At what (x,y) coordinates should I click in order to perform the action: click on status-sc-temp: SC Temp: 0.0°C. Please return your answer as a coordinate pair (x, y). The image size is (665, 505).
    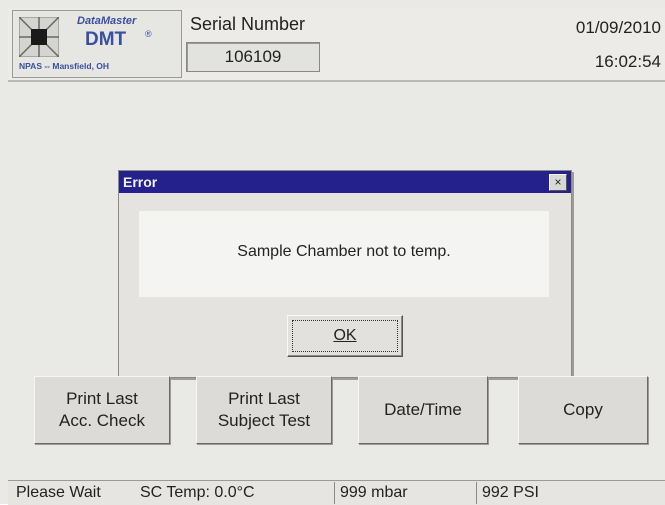
    Looking at the image, I should click on (197, 492).